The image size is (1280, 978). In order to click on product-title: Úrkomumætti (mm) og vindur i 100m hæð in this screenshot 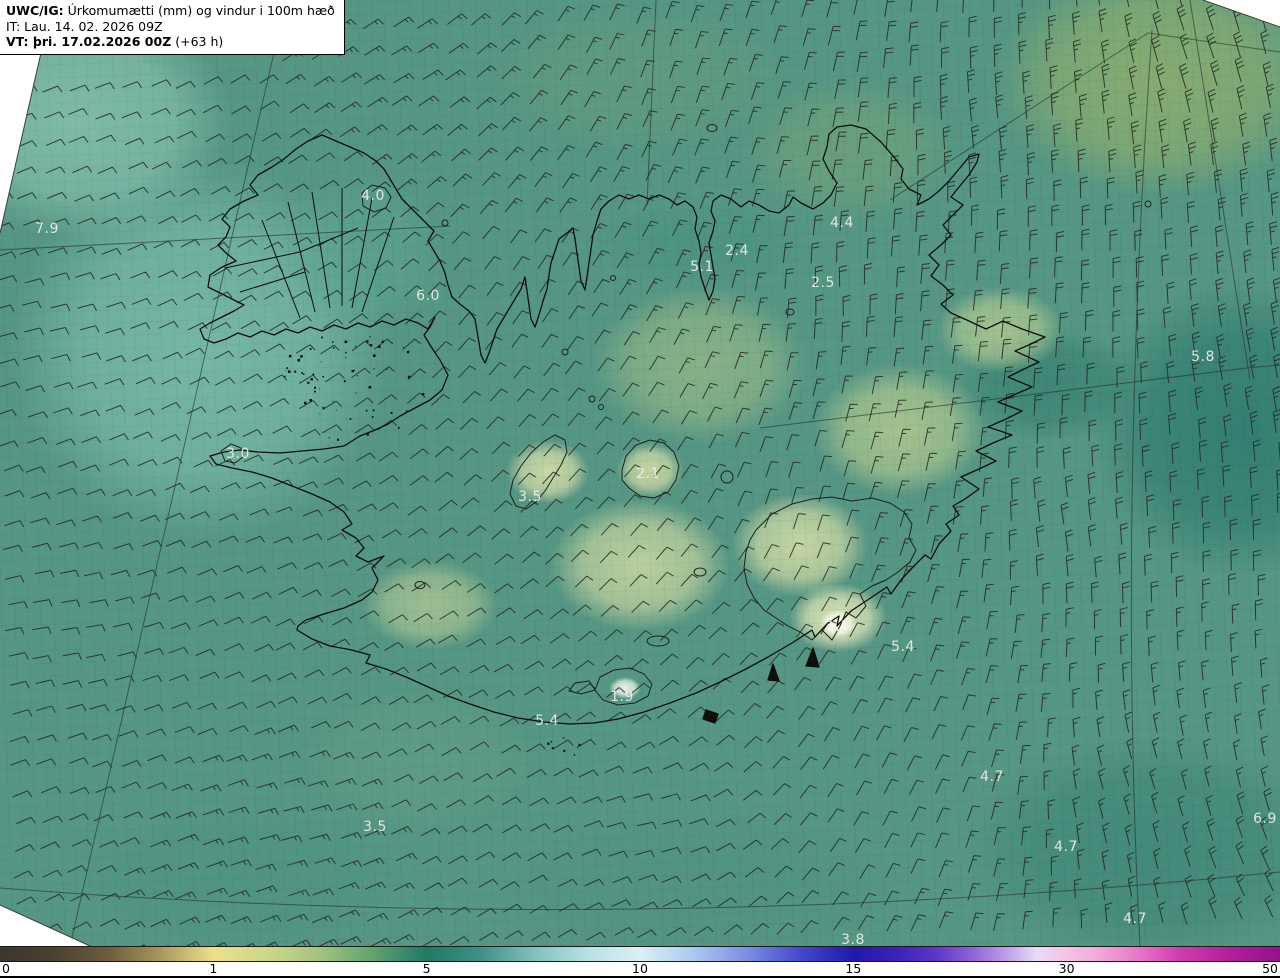, I will do `click(201, 10)`.